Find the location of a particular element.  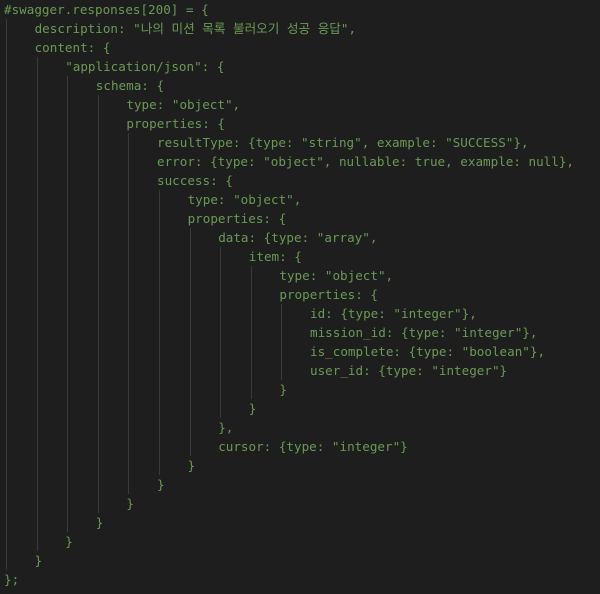

code-line: #swagger.responses[200] = { is located at coordinates (289, 9).